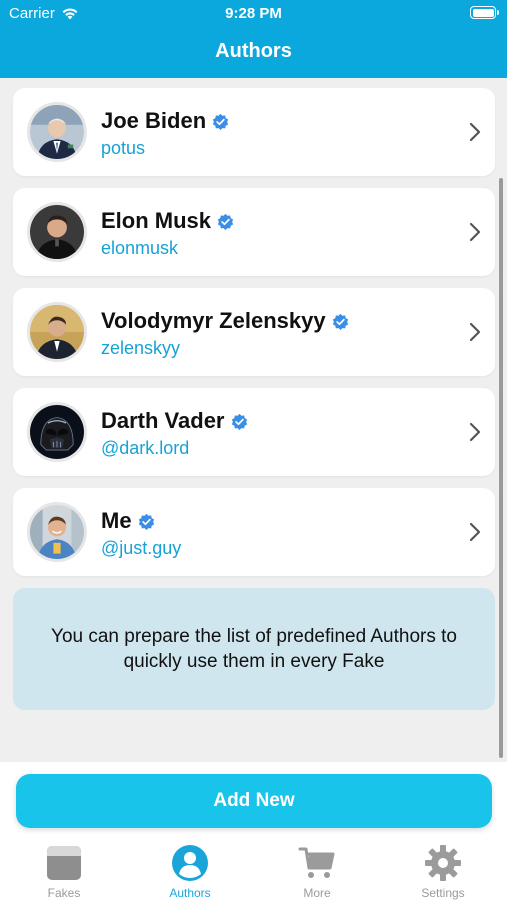  Describe the element at coordinates (317, 893) in the screenshot. I see `tab-more-label: More` at that location.